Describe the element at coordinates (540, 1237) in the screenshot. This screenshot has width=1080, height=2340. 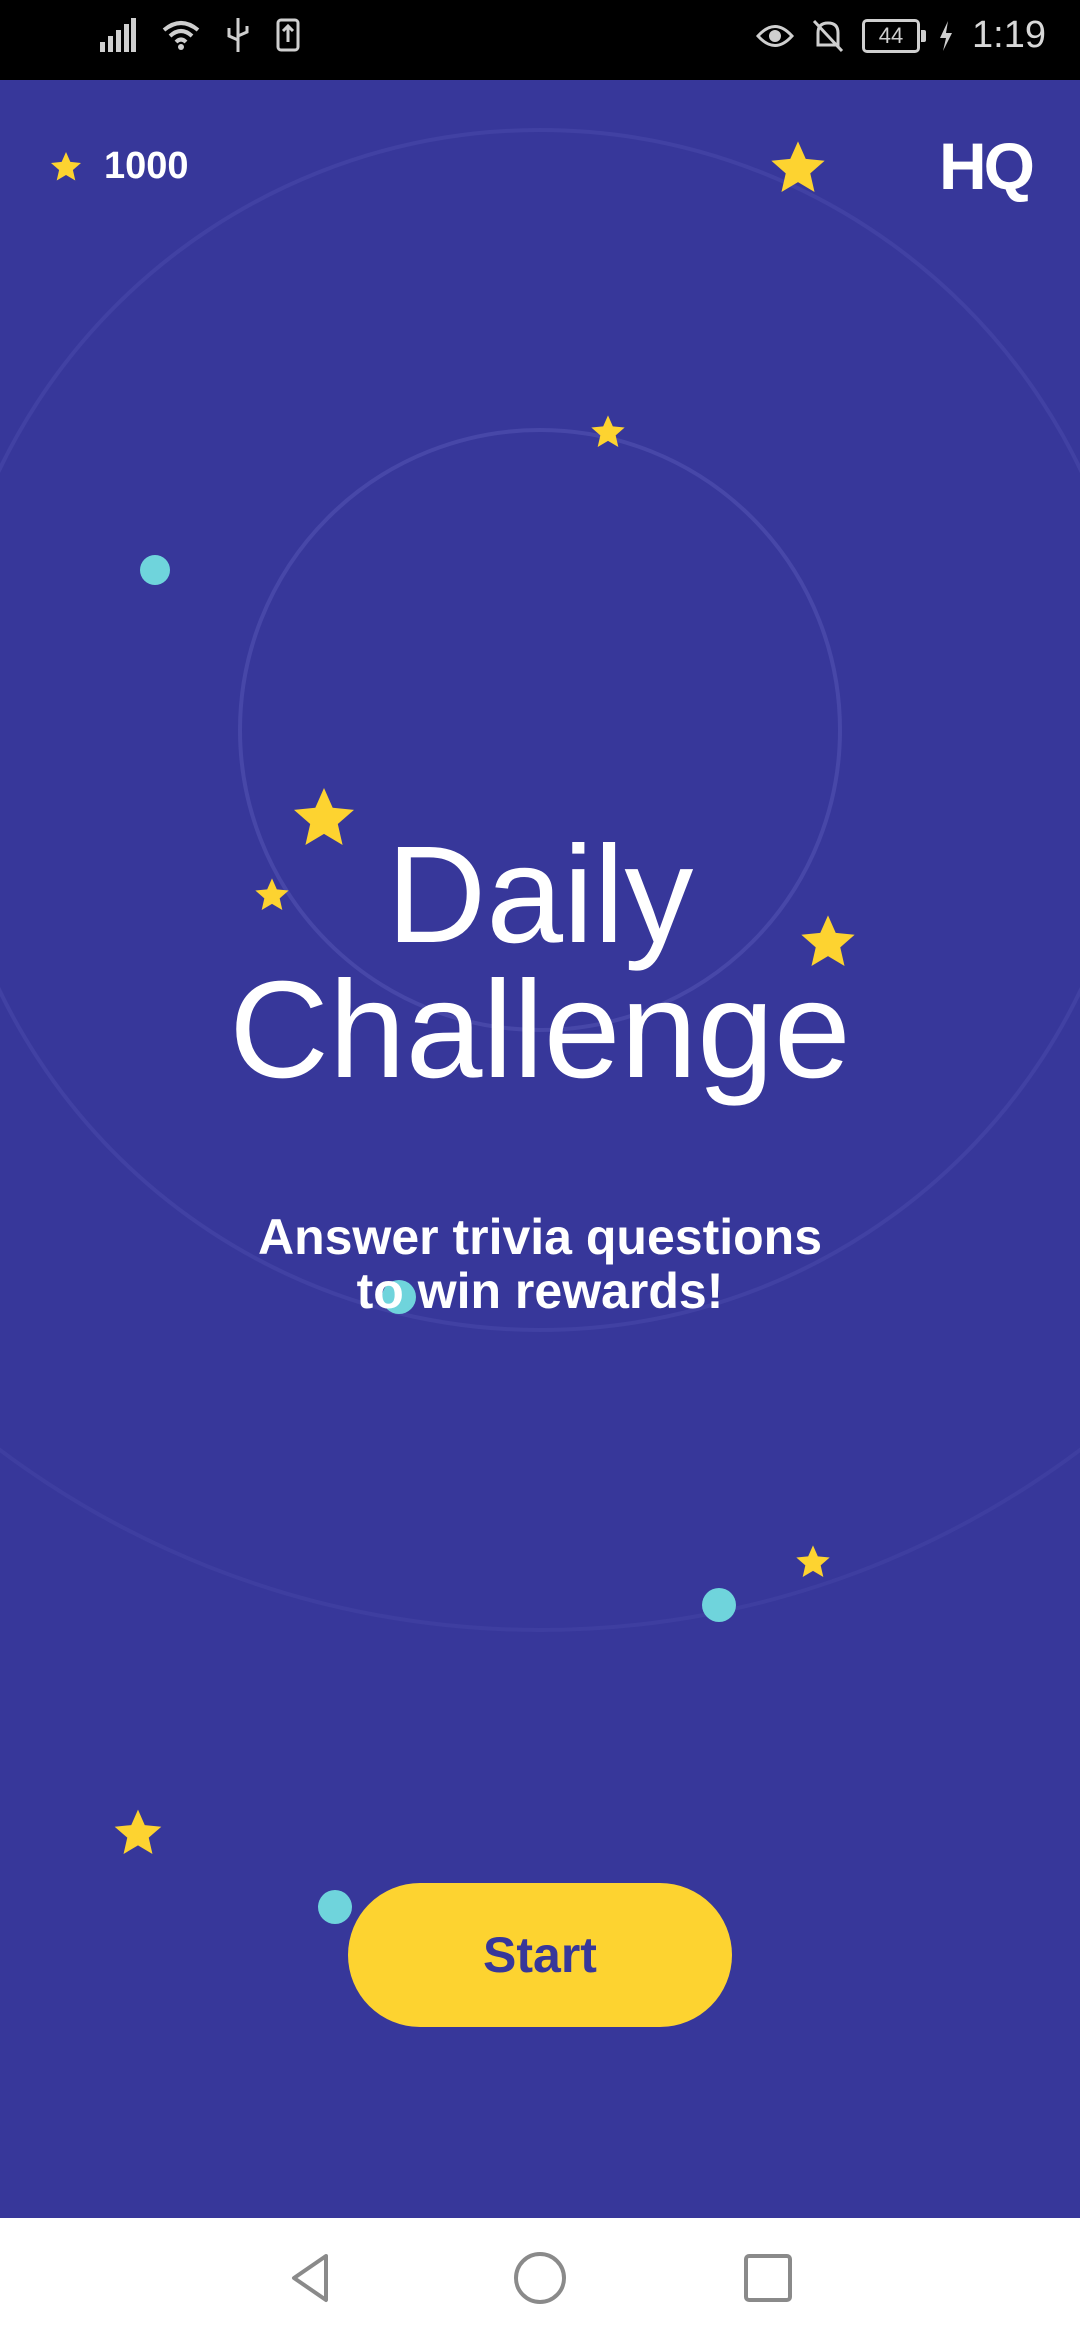
I see `subtitle-line1: Answer trivia questions` at that location.